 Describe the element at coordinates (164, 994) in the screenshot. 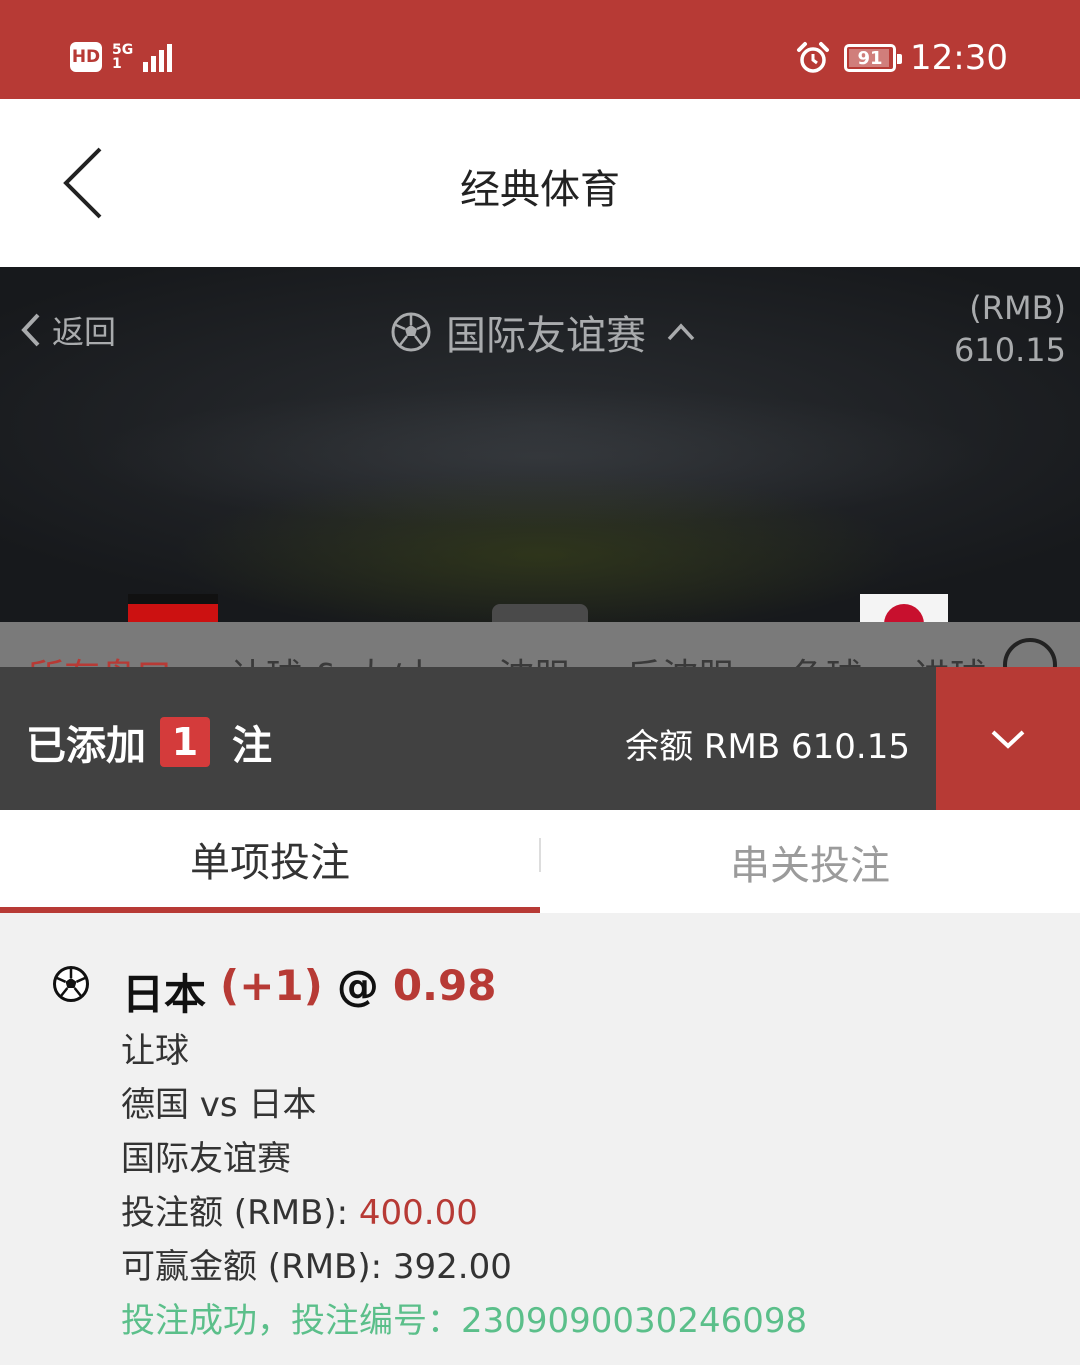

I see `selection-team: 日本` at that location.